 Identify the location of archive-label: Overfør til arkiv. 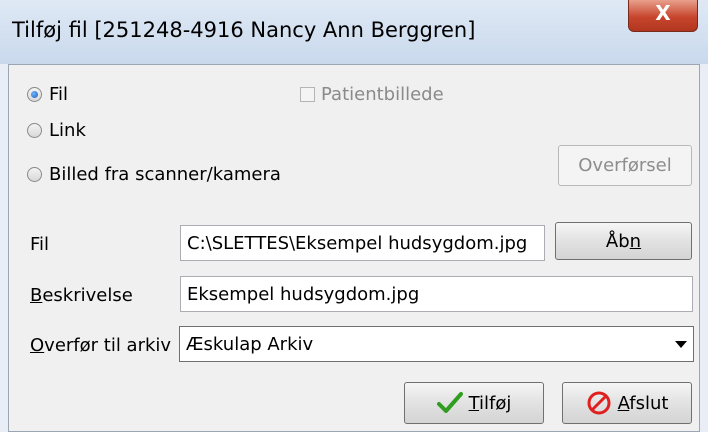
(101, 345).